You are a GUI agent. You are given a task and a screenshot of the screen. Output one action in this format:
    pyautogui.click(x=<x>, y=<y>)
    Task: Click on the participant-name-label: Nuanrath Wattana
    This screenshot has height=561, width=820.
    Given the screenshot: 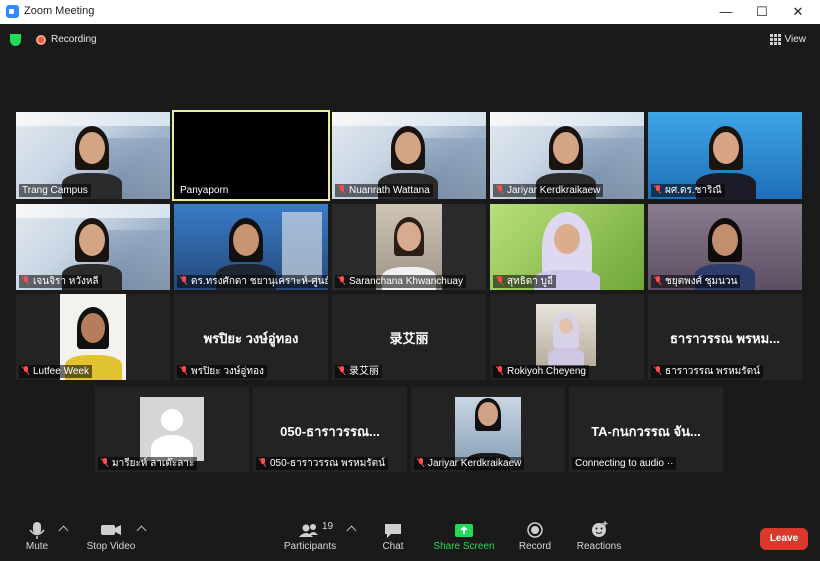 What is the action you would take?
    pyautogui.click(x=384, y=190)
    